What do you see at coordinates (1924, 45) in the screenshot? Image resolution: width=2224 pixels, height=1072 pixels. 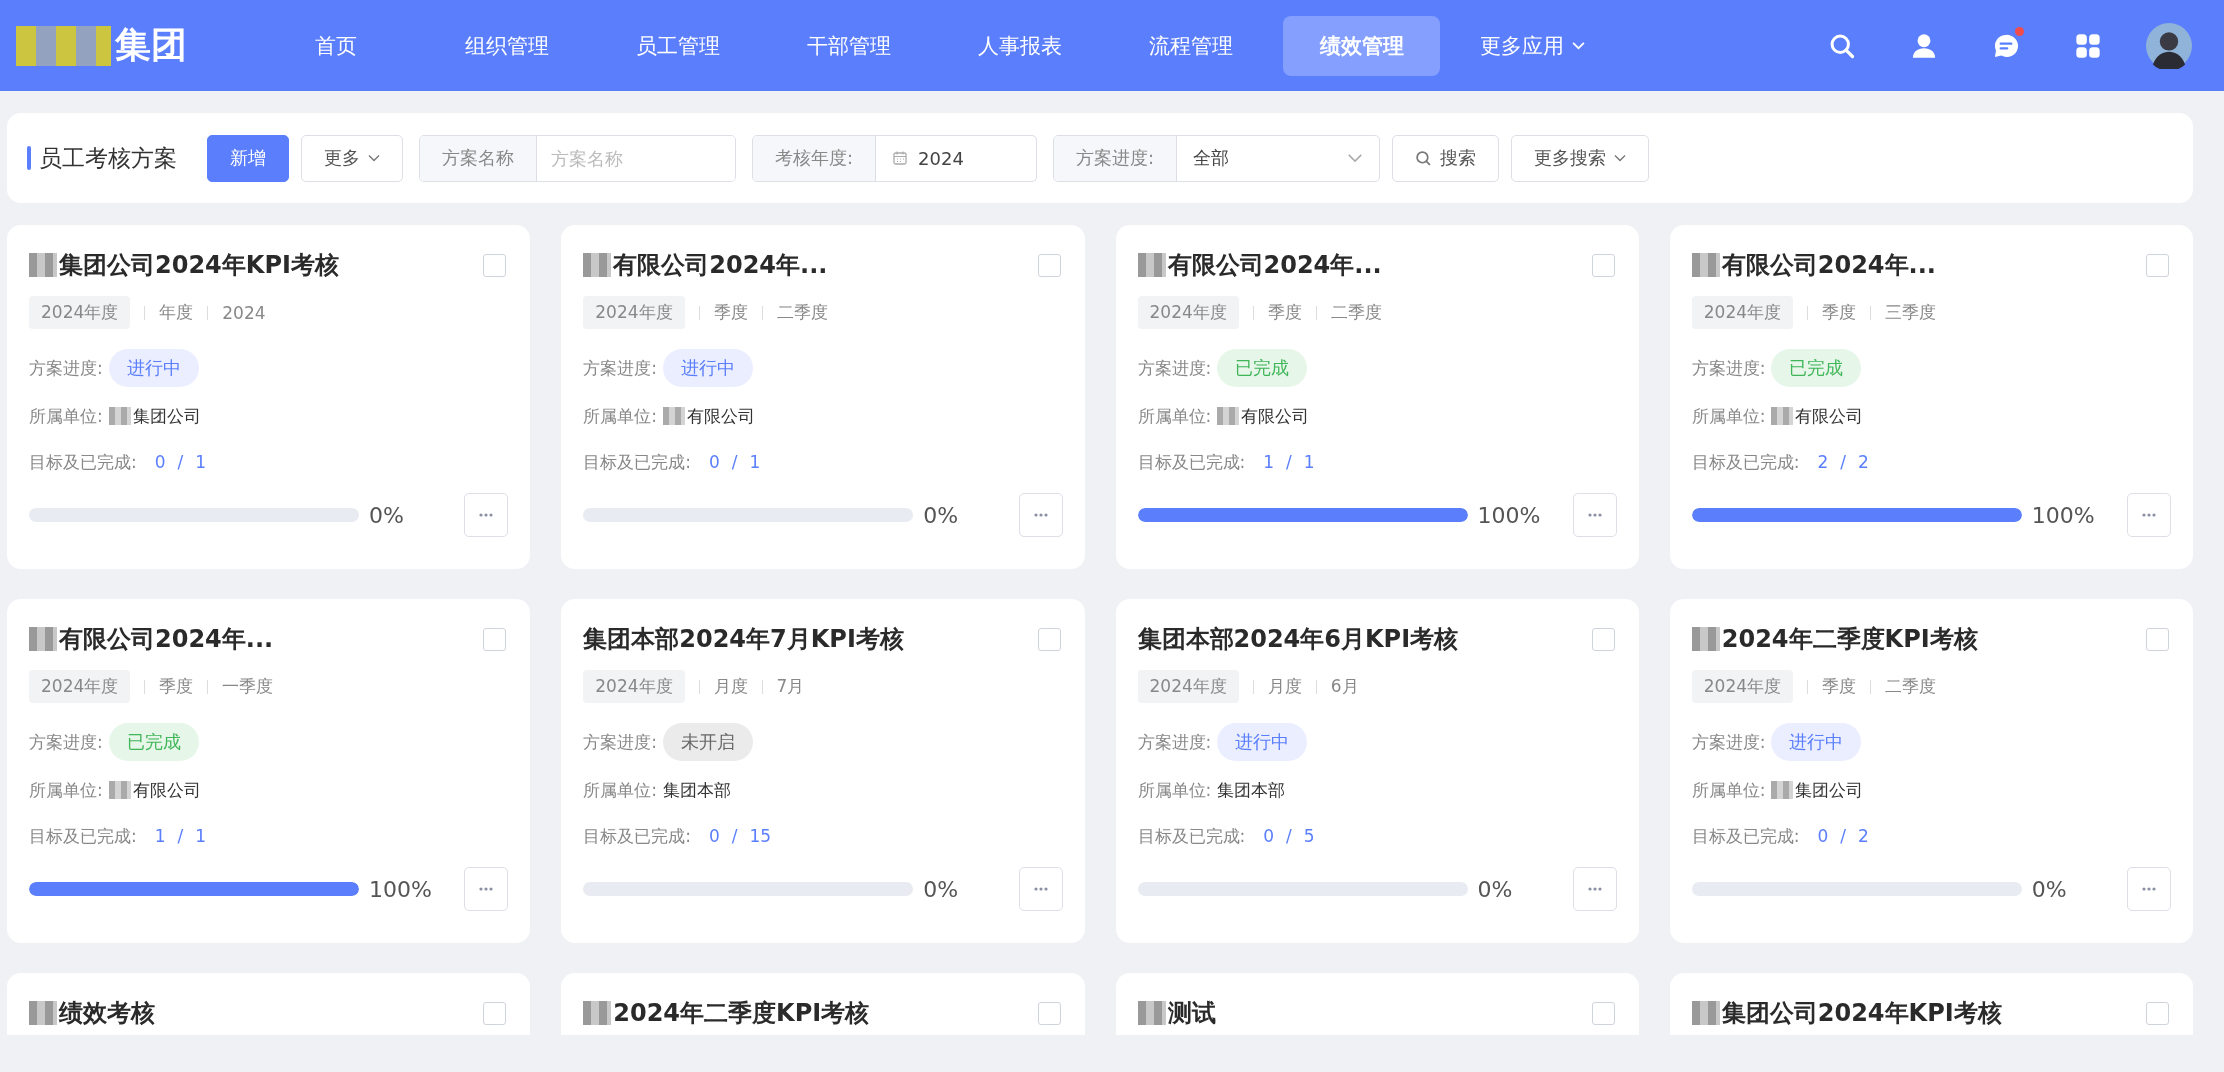 I see `user-icon` at bounding box center [1924, 45].